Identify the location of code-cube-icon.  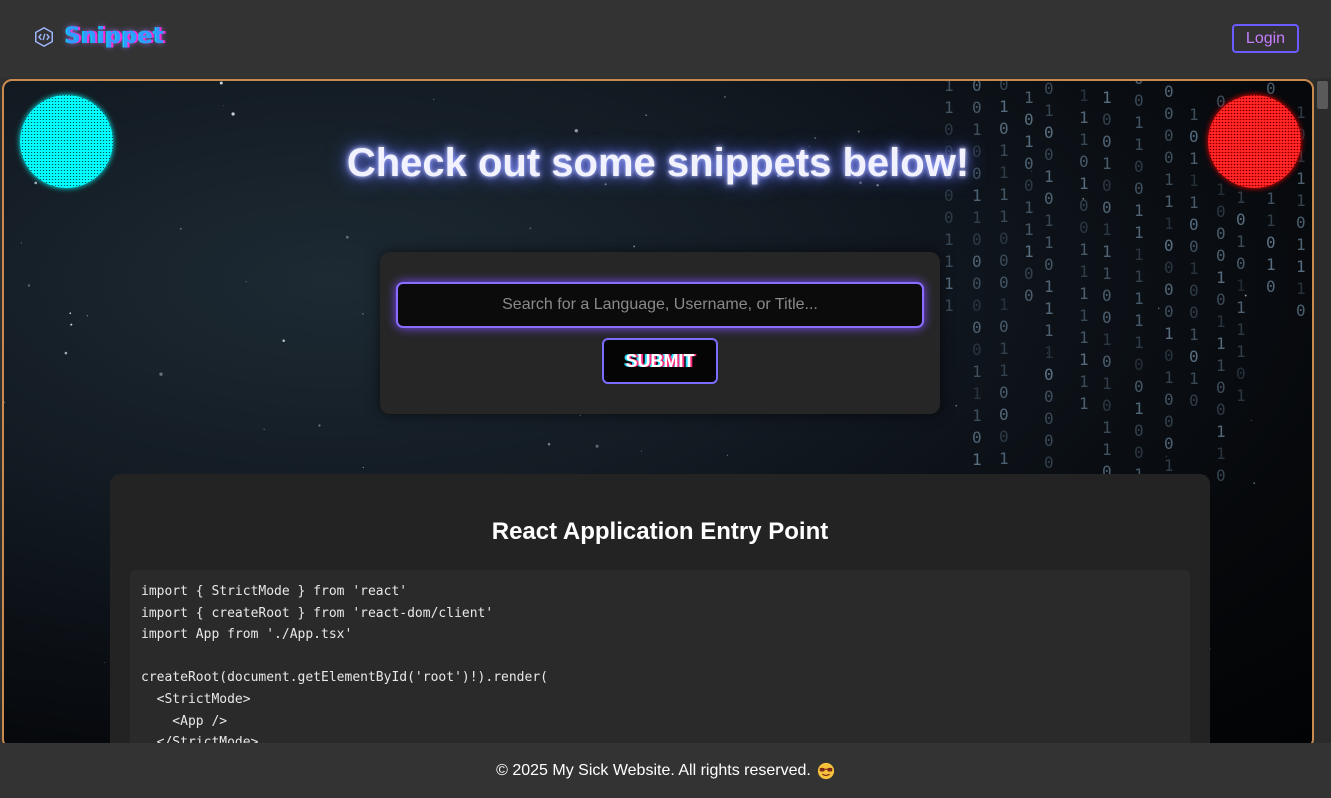
(44, 36).